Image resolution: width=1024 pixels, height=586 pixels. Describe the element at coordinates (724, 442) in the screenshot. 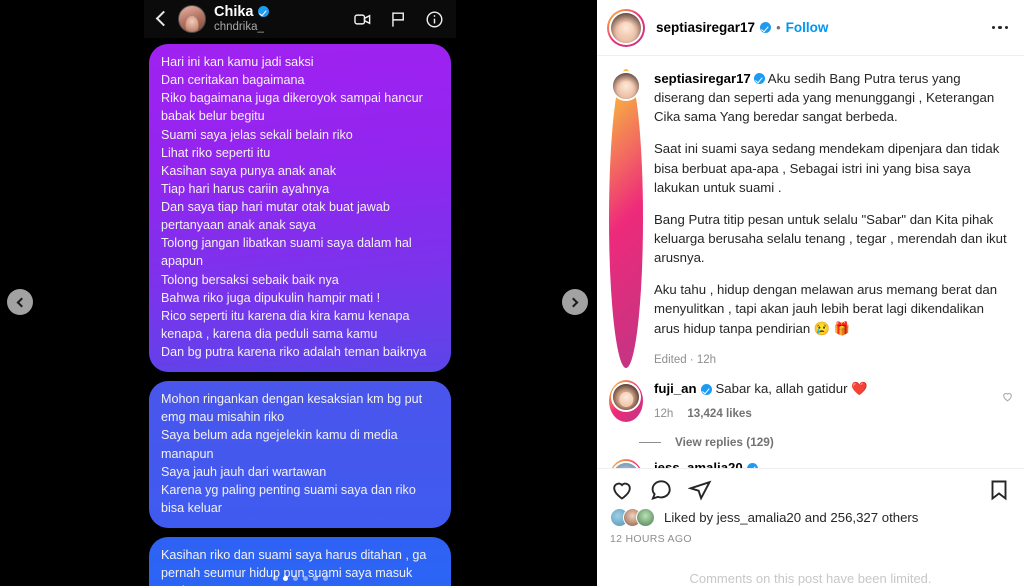

I see `view-replies-label: View replies (129)` at that location.